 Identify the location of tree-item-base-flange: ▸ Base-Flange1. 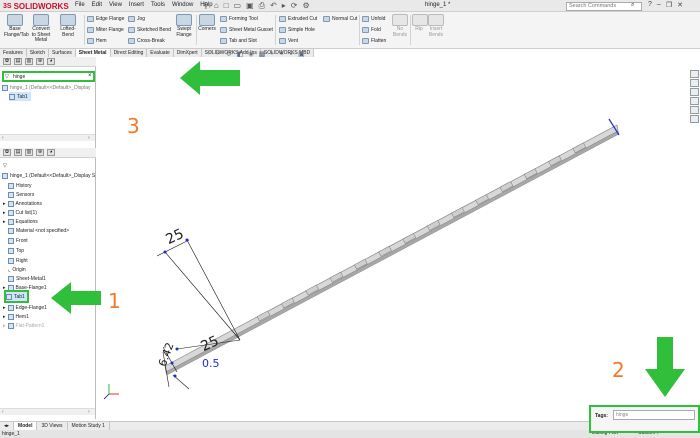
(25, 287).